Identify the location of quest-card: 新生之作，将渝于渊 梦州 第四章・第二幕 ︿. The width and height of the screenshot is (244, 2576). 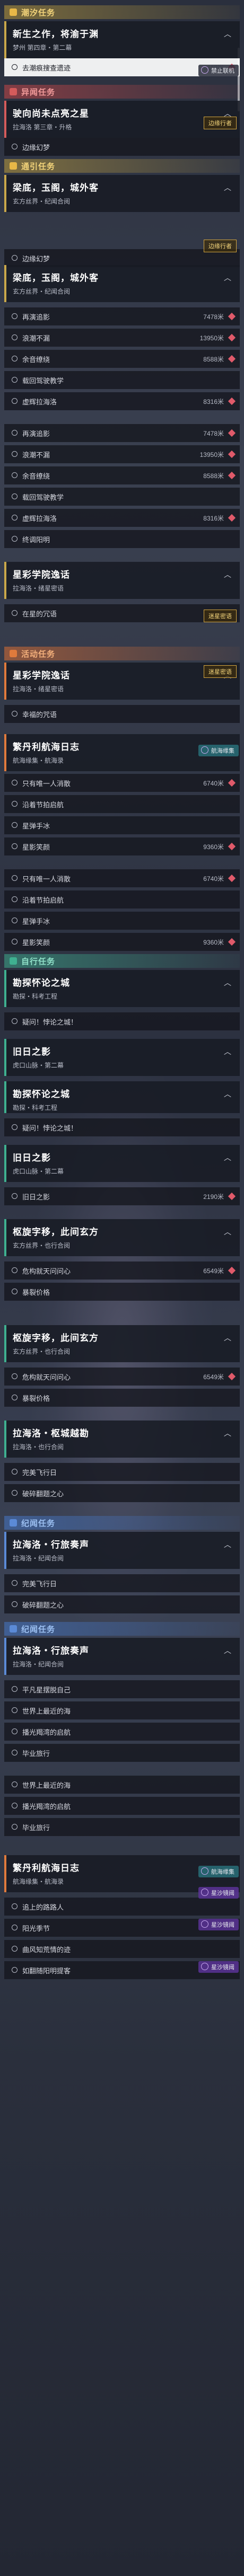
(122, 39).